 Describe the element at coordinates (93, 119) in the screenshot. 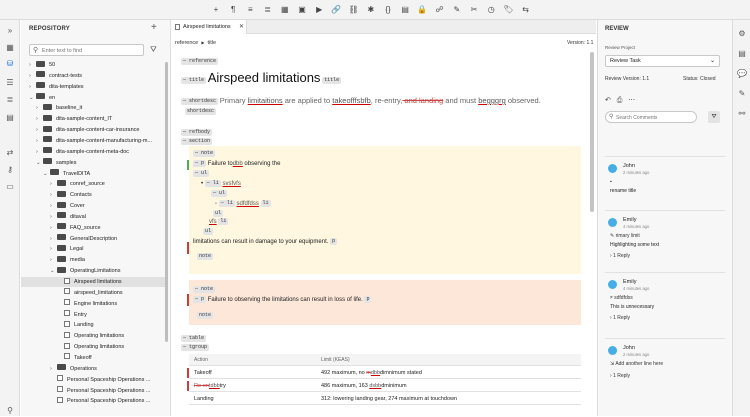

I see `tree-folder: › dita-sample-content_IT` at that location.